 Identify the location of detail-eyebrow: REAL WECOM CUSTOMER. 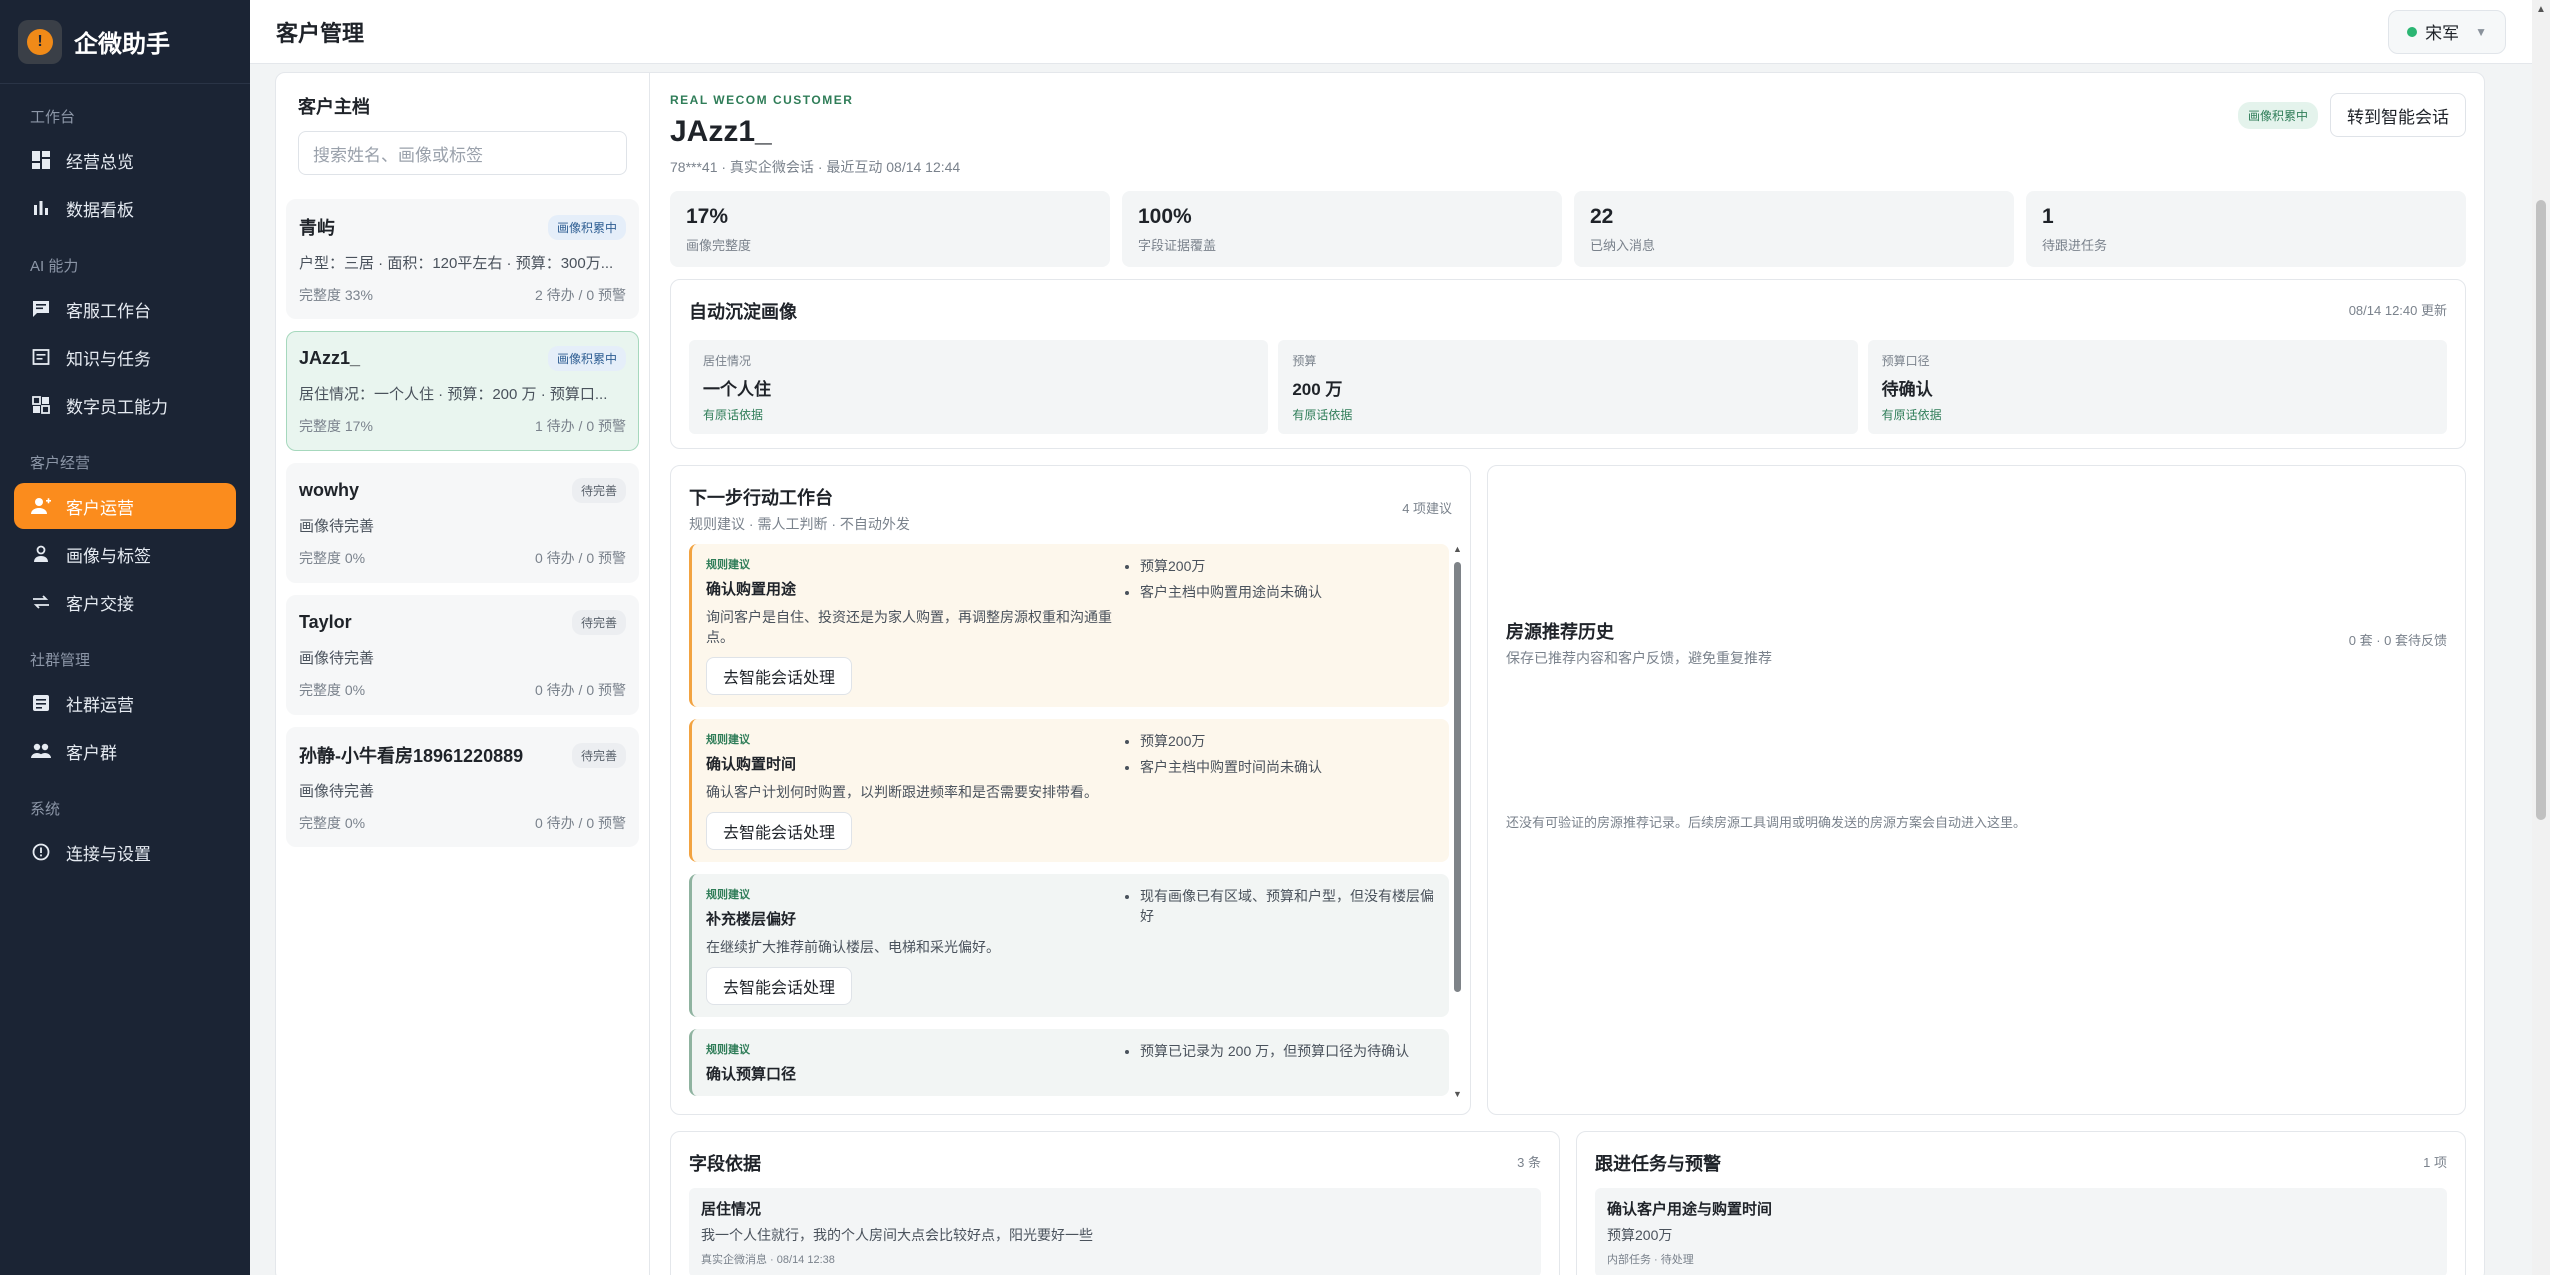
(762, 100).